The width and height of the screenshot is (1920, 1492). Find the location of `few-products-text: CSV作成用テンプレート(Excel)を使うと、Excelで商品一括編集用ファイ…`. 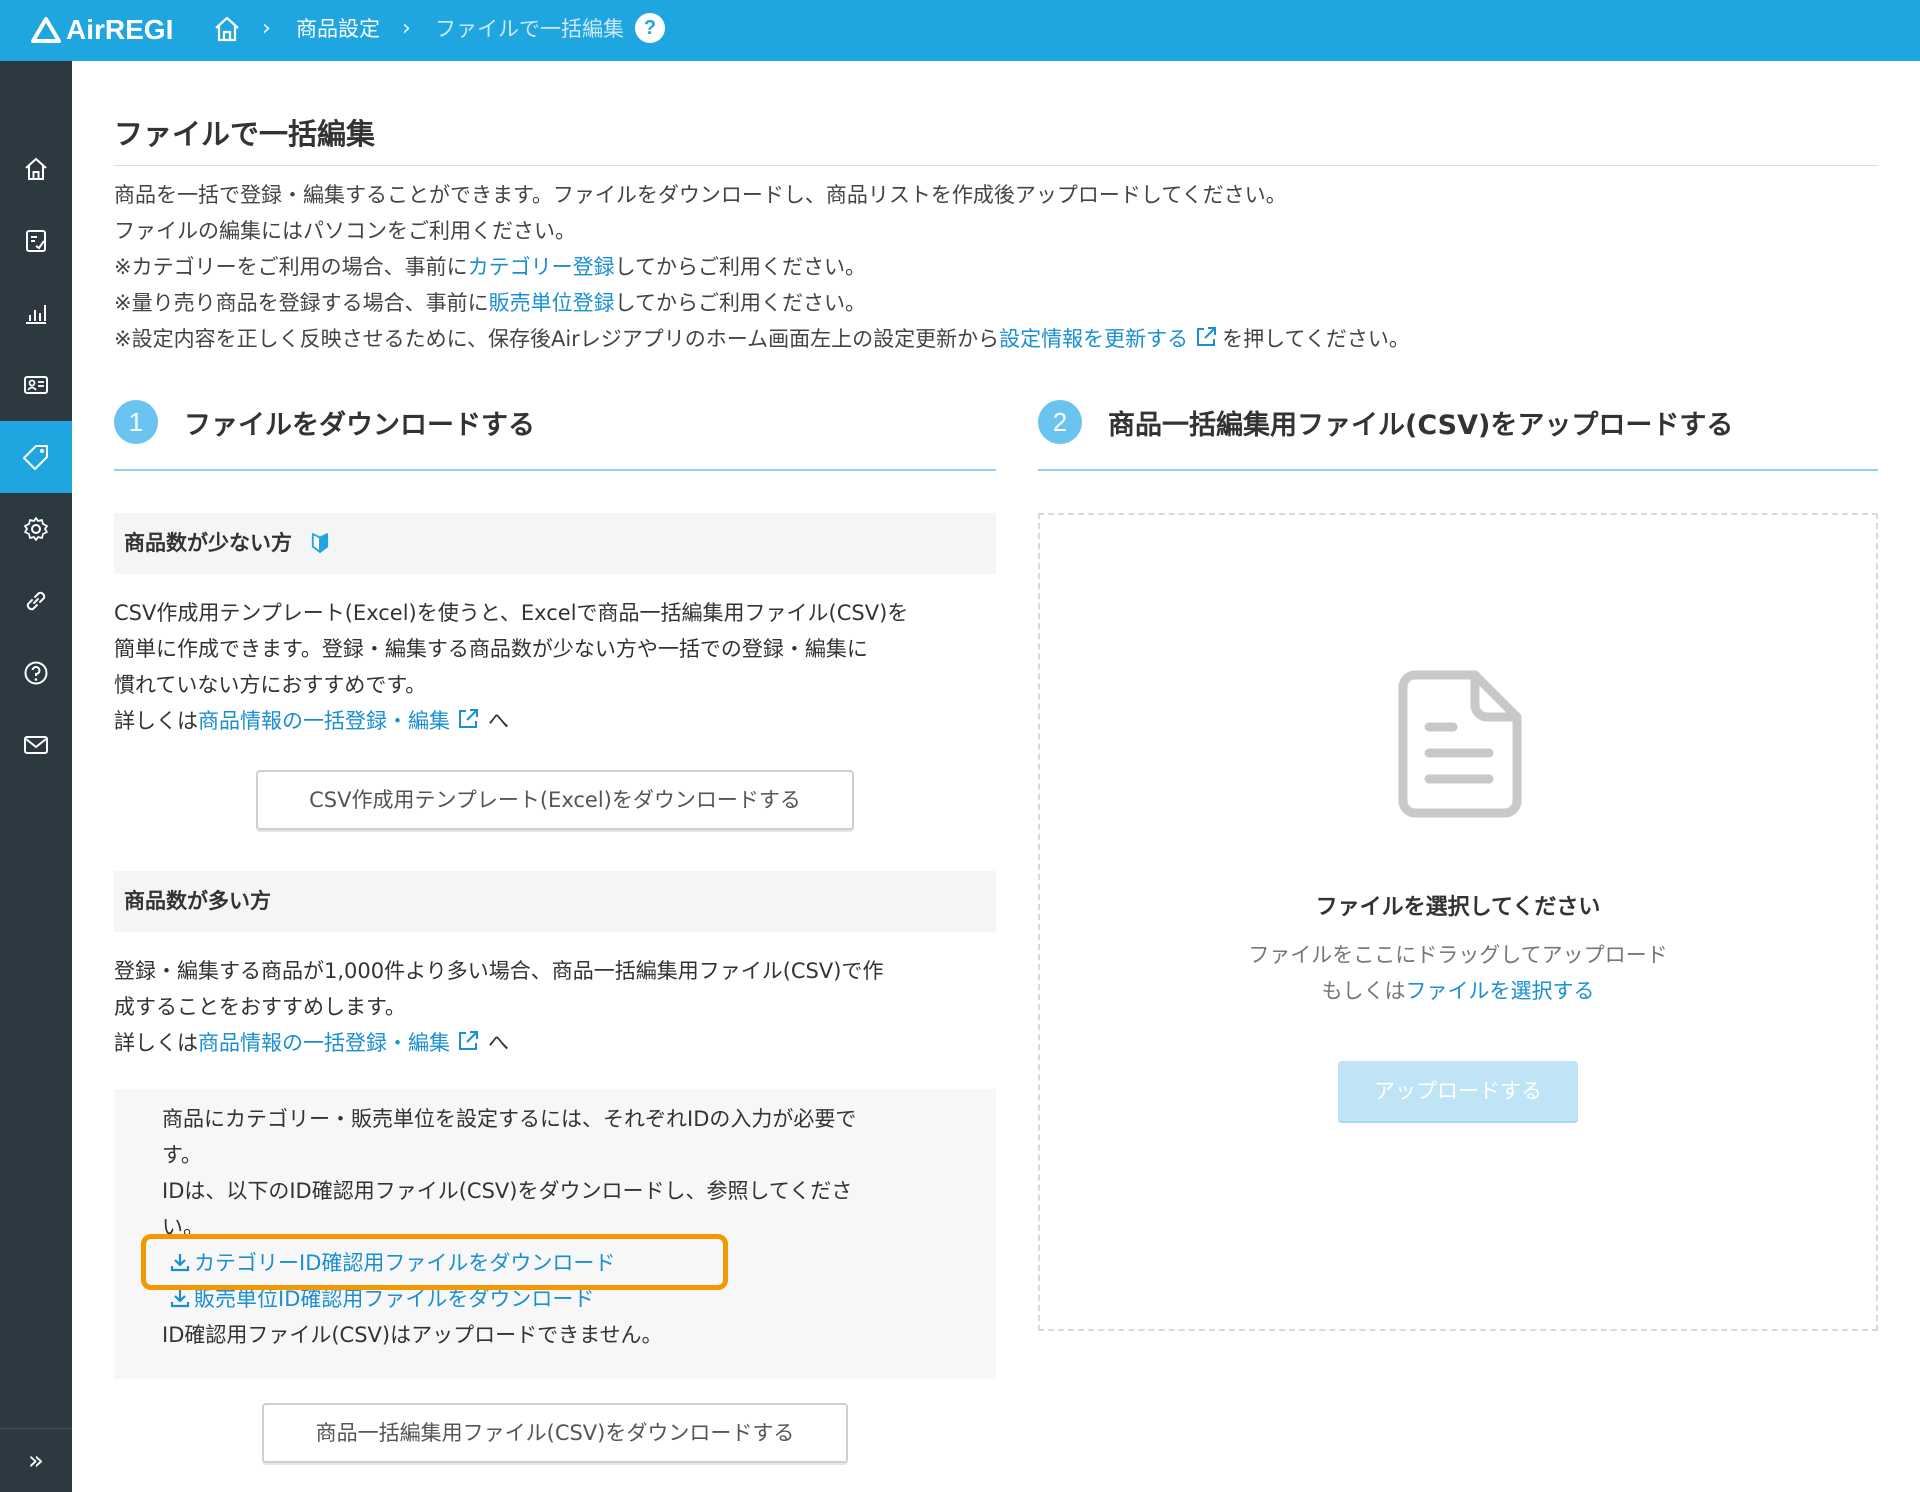

few-products-text: CSV作成用テンプレート(Excel)を使うと、Excelで商品一括編集用ファイ… is located at coordinates (511, 613).